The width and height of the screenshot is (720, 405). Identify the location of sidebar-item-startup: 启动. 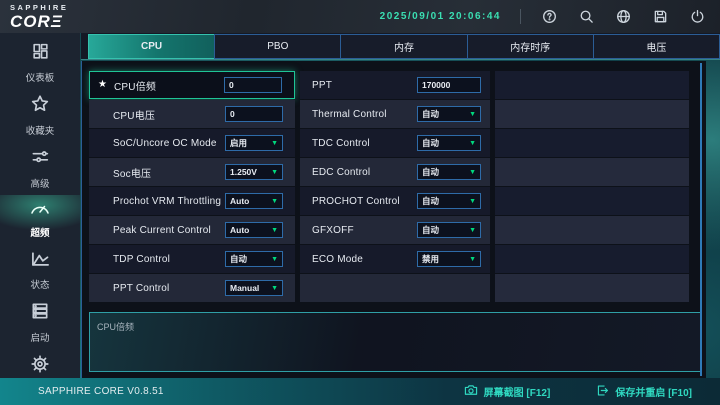
(40, 322).